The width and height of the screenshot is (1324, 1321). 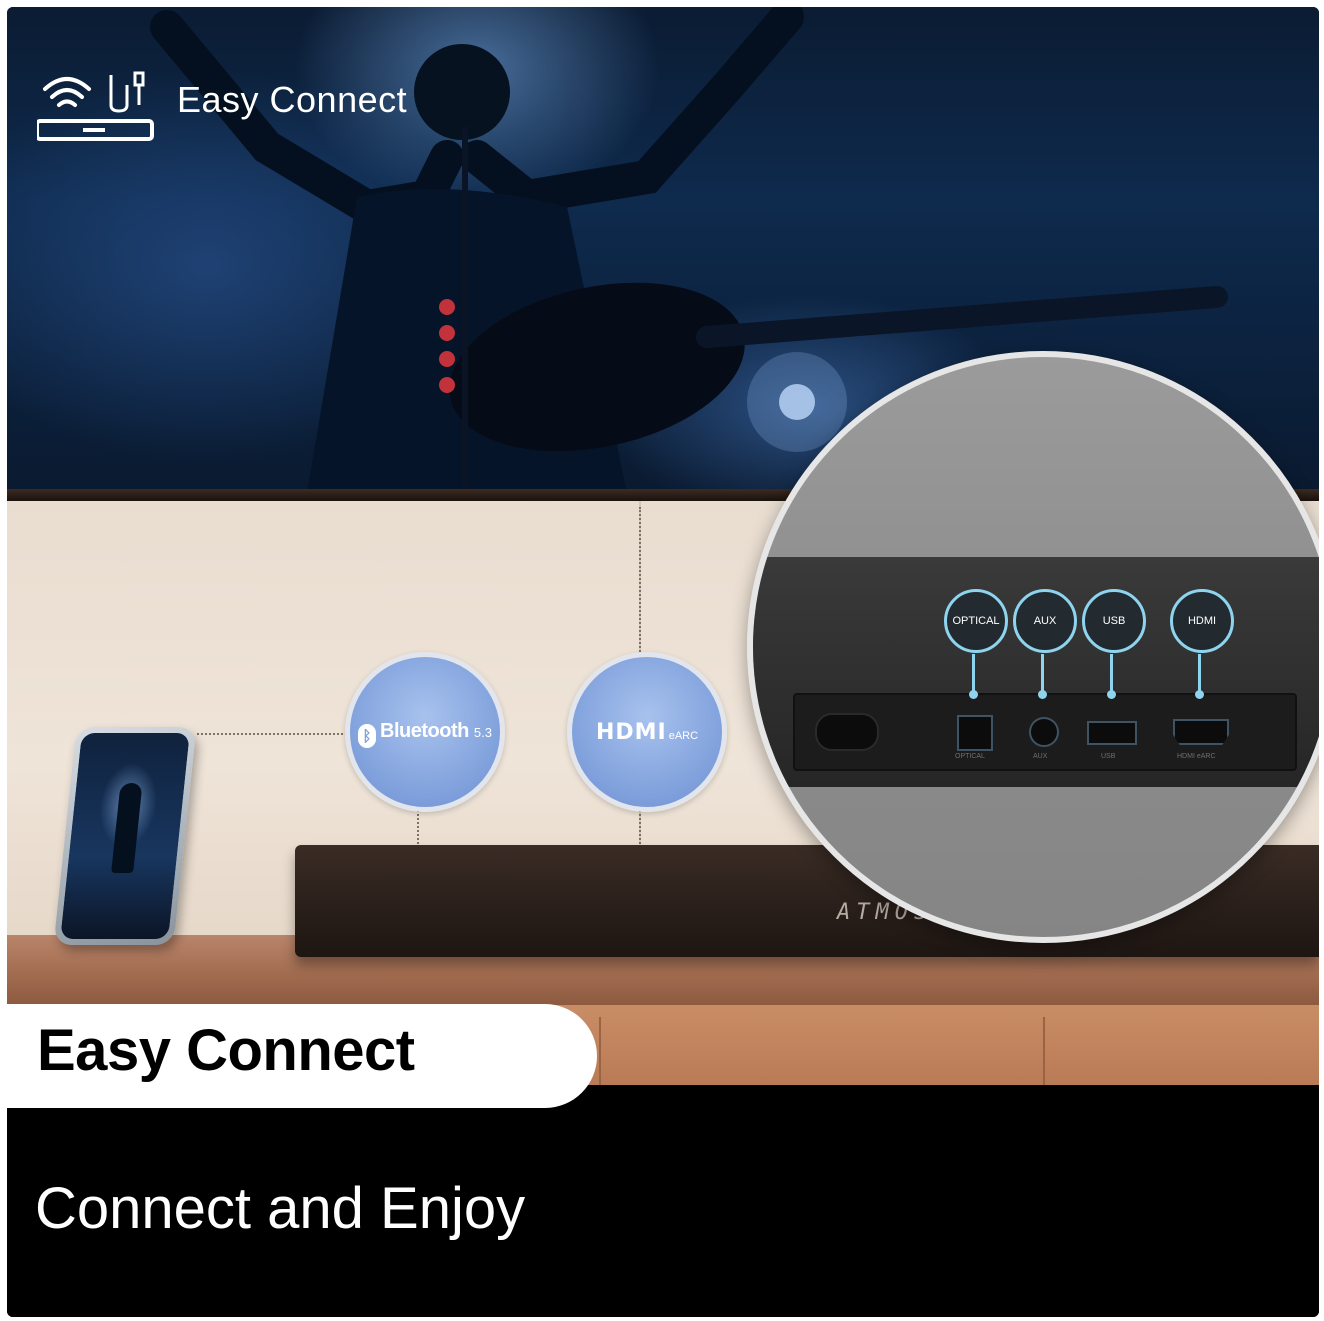 I want to click on bluetooth-badge: ᛒ Bluetooth 5.3, so click(x=425, y=732).